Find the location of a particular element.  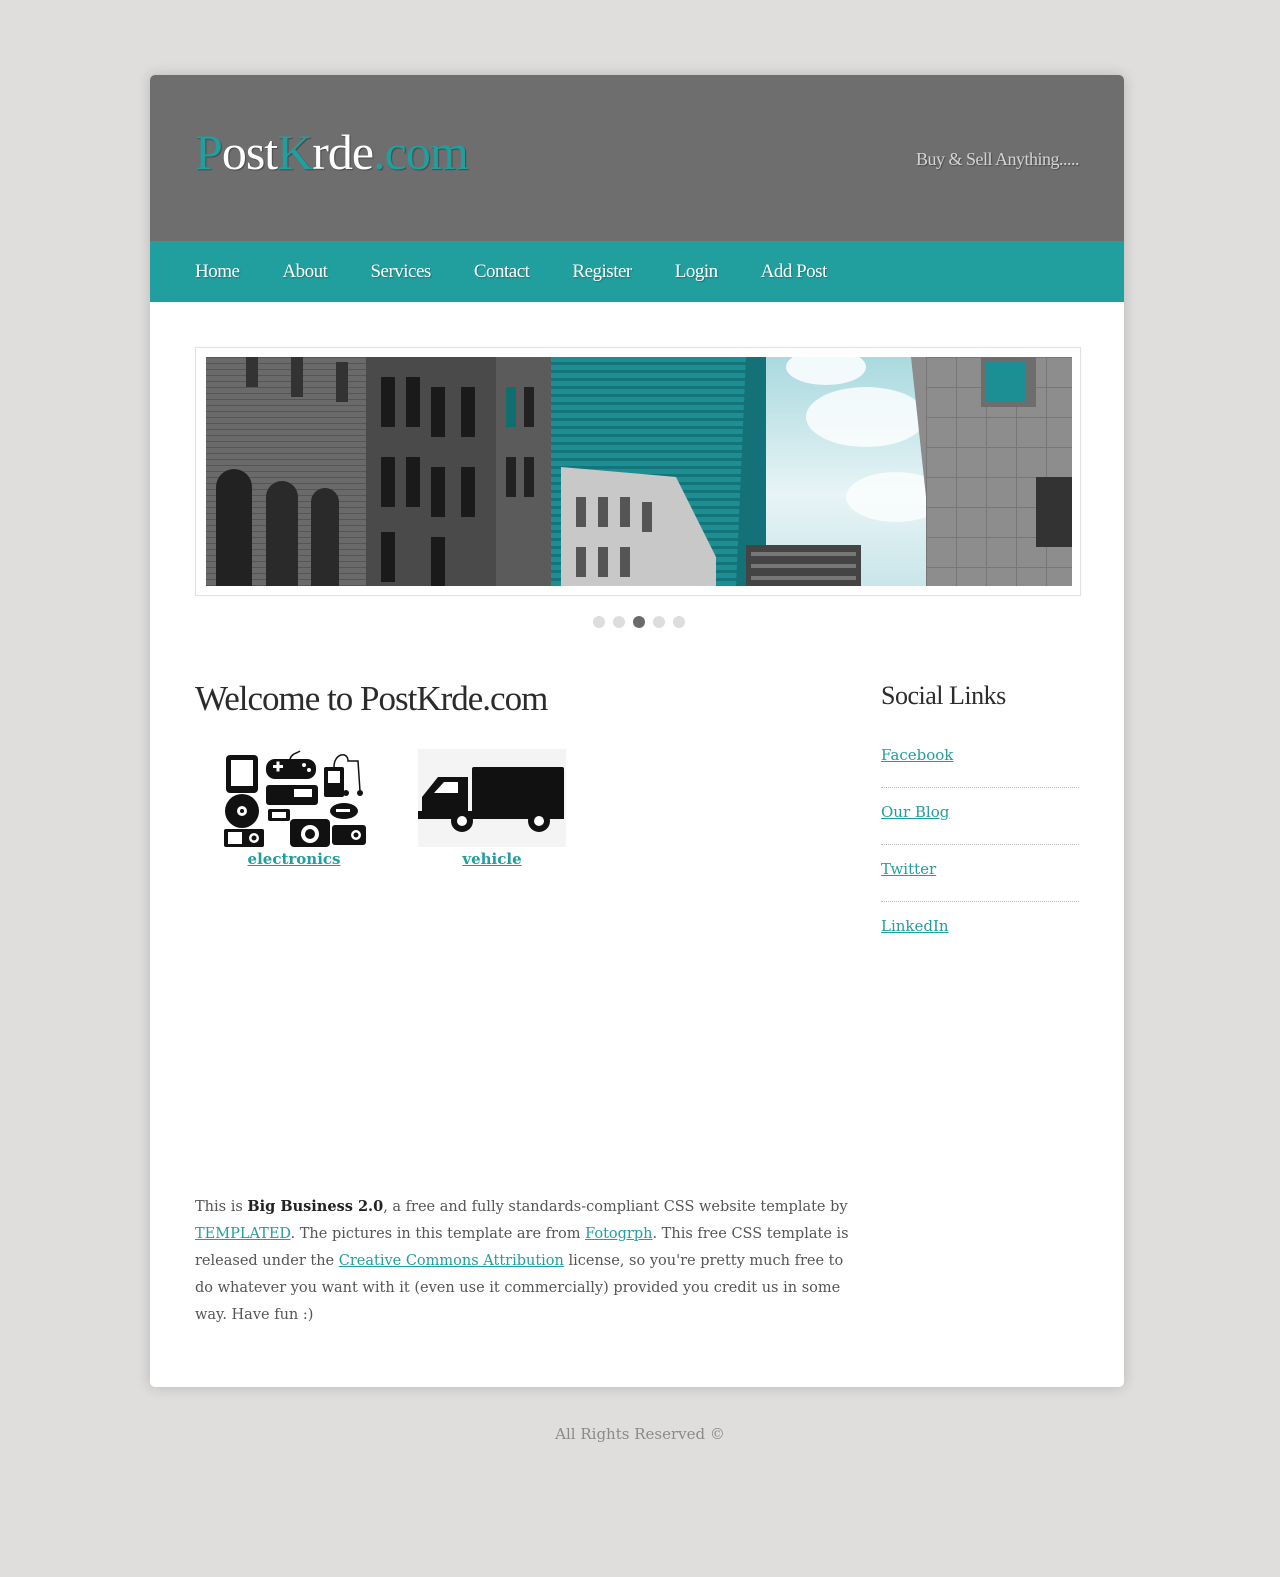

twitter-link: Twitter is located at coordinates (908, 869).